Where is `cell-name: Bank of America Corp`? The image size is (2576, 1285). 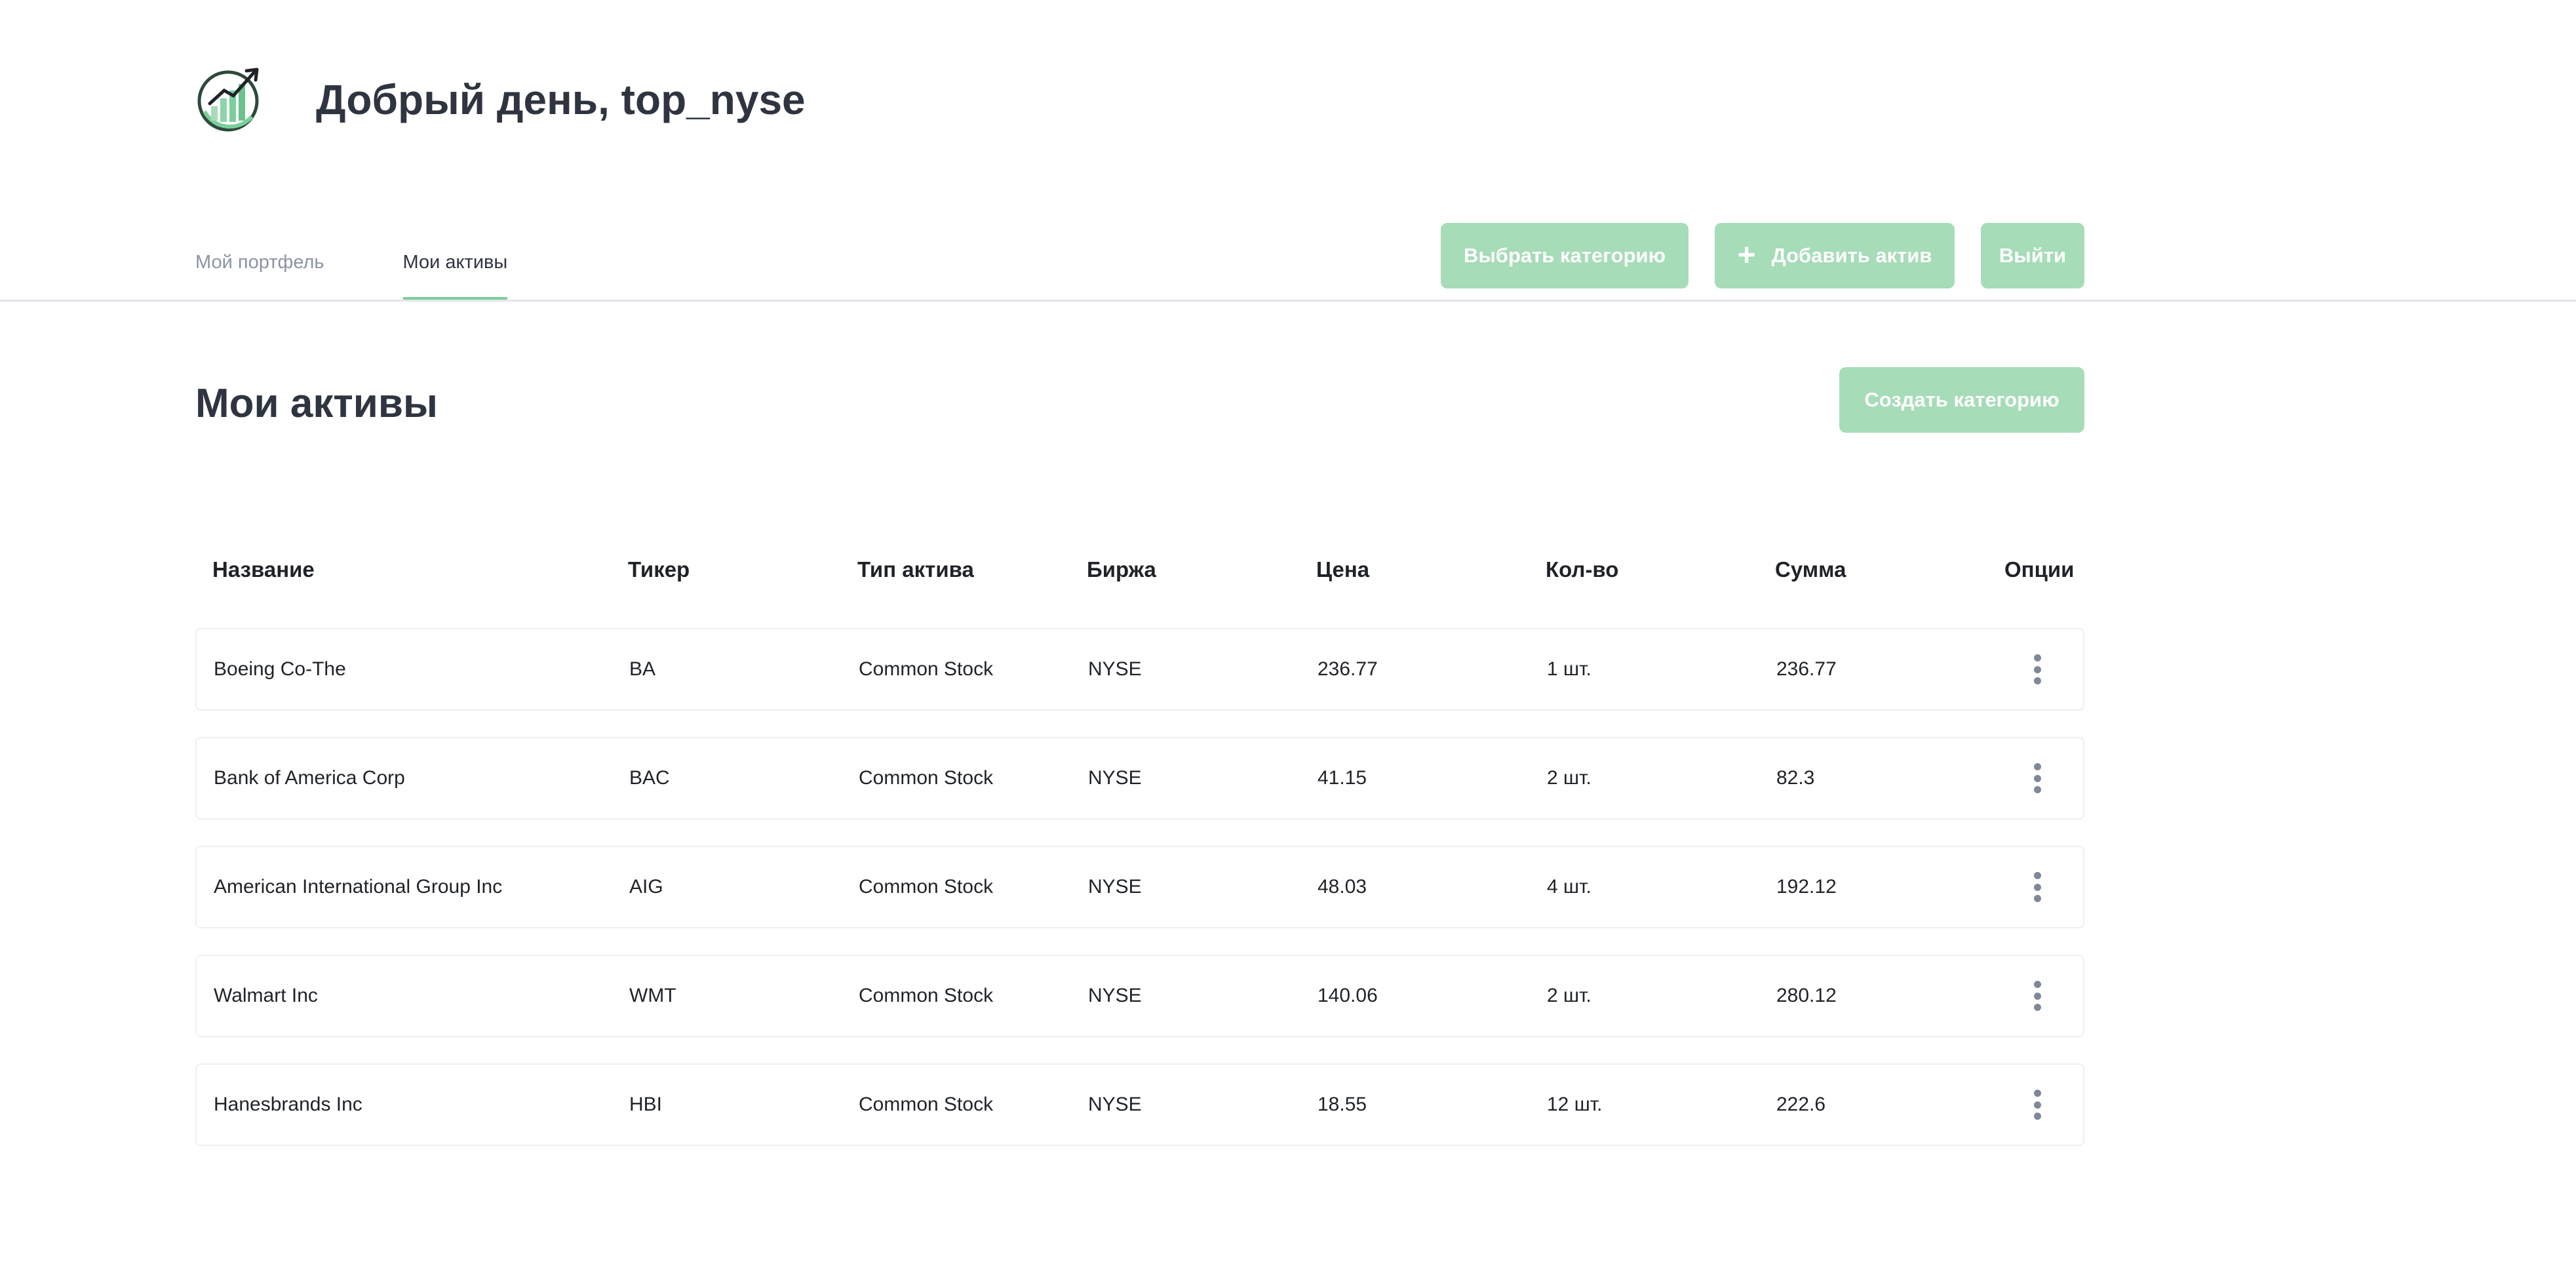 cell-name: Bank of America Corp is located at coordinates (309, 778).